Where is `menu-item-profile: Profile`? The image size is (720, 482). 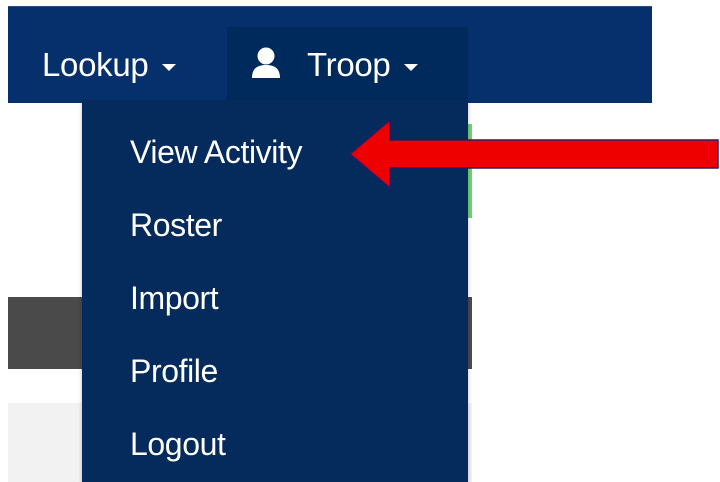 menu-item-profile: Profile is located at coordinates (275, 371).